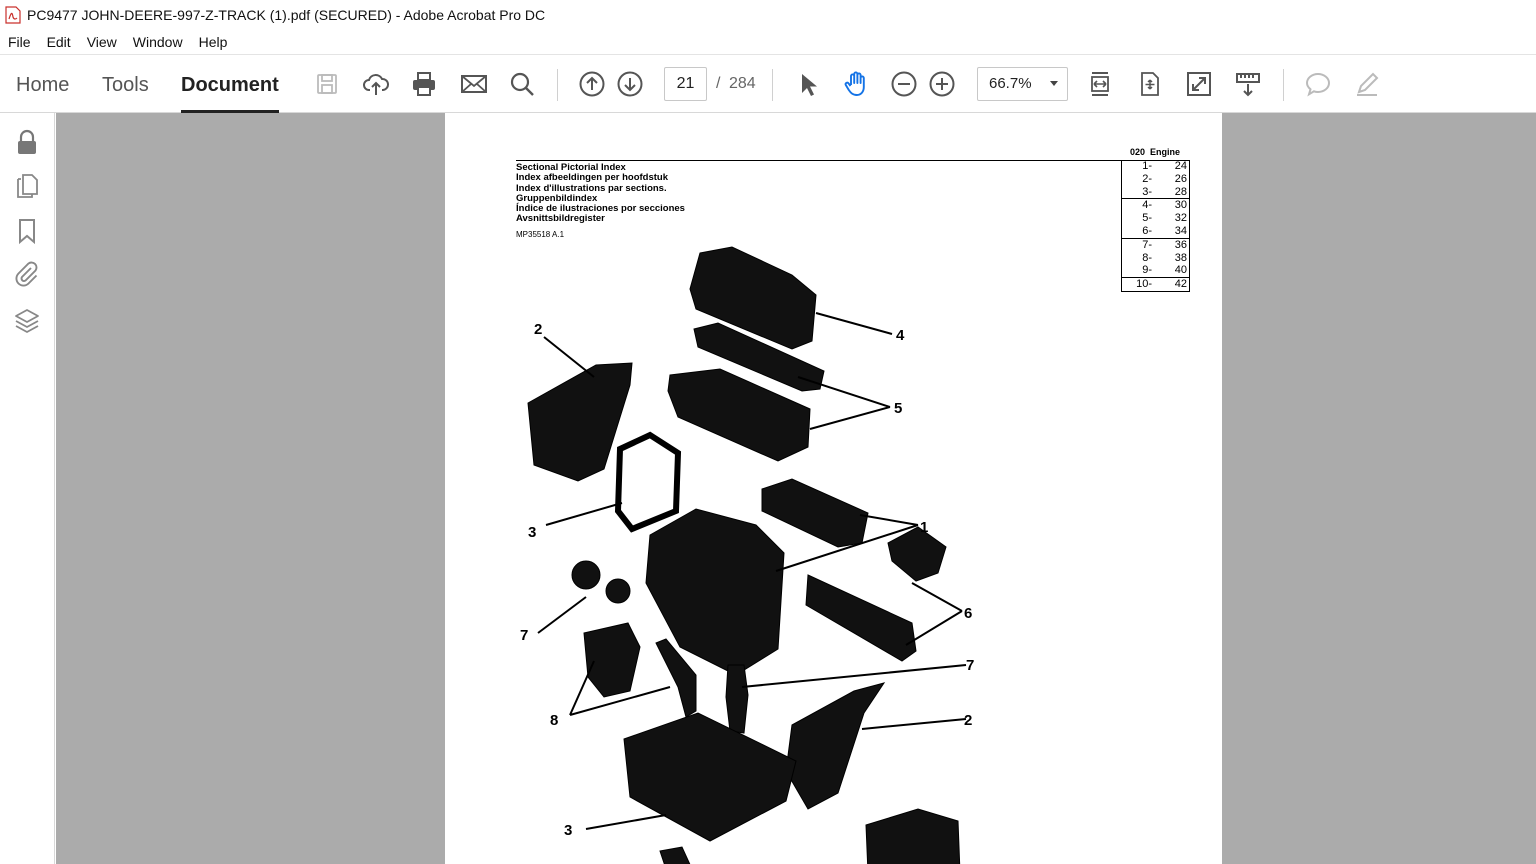  I want to click on index-page: 40, so click(1180, 270).